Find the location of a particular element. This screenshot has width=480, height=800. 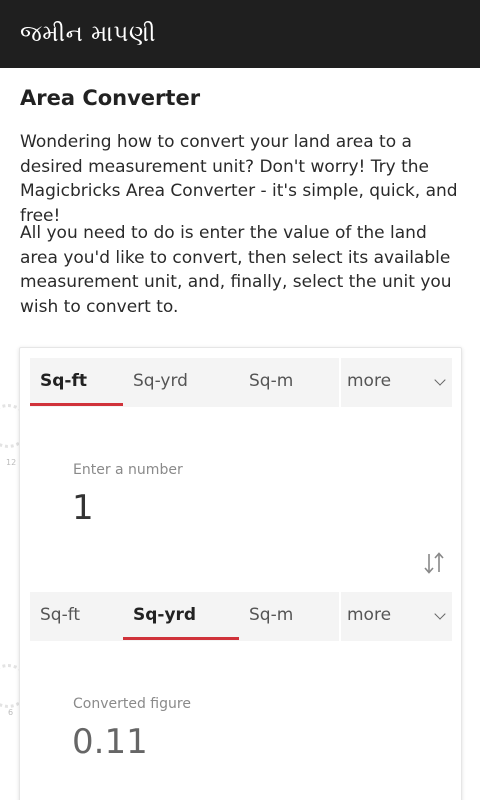

swap-vertical-arrows-icon is located at coordinates (434, 563).